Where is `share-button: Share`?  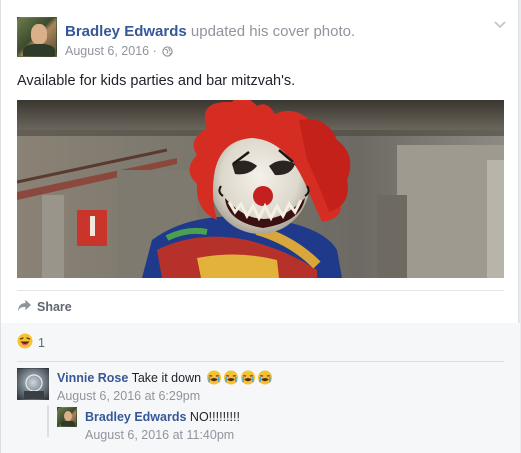 share-button: Share is located at coordinates (44, 307).